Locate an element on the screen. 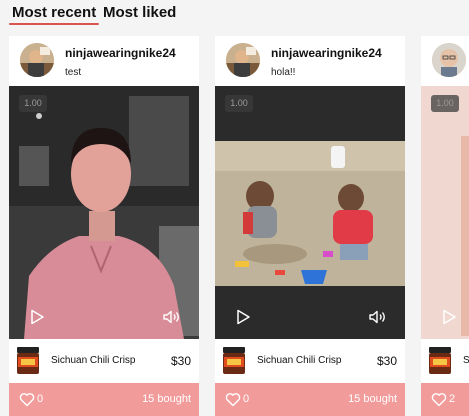 This screenshot has height=416, width=469. card-footer: 2 is located at coordinates (445, 399).